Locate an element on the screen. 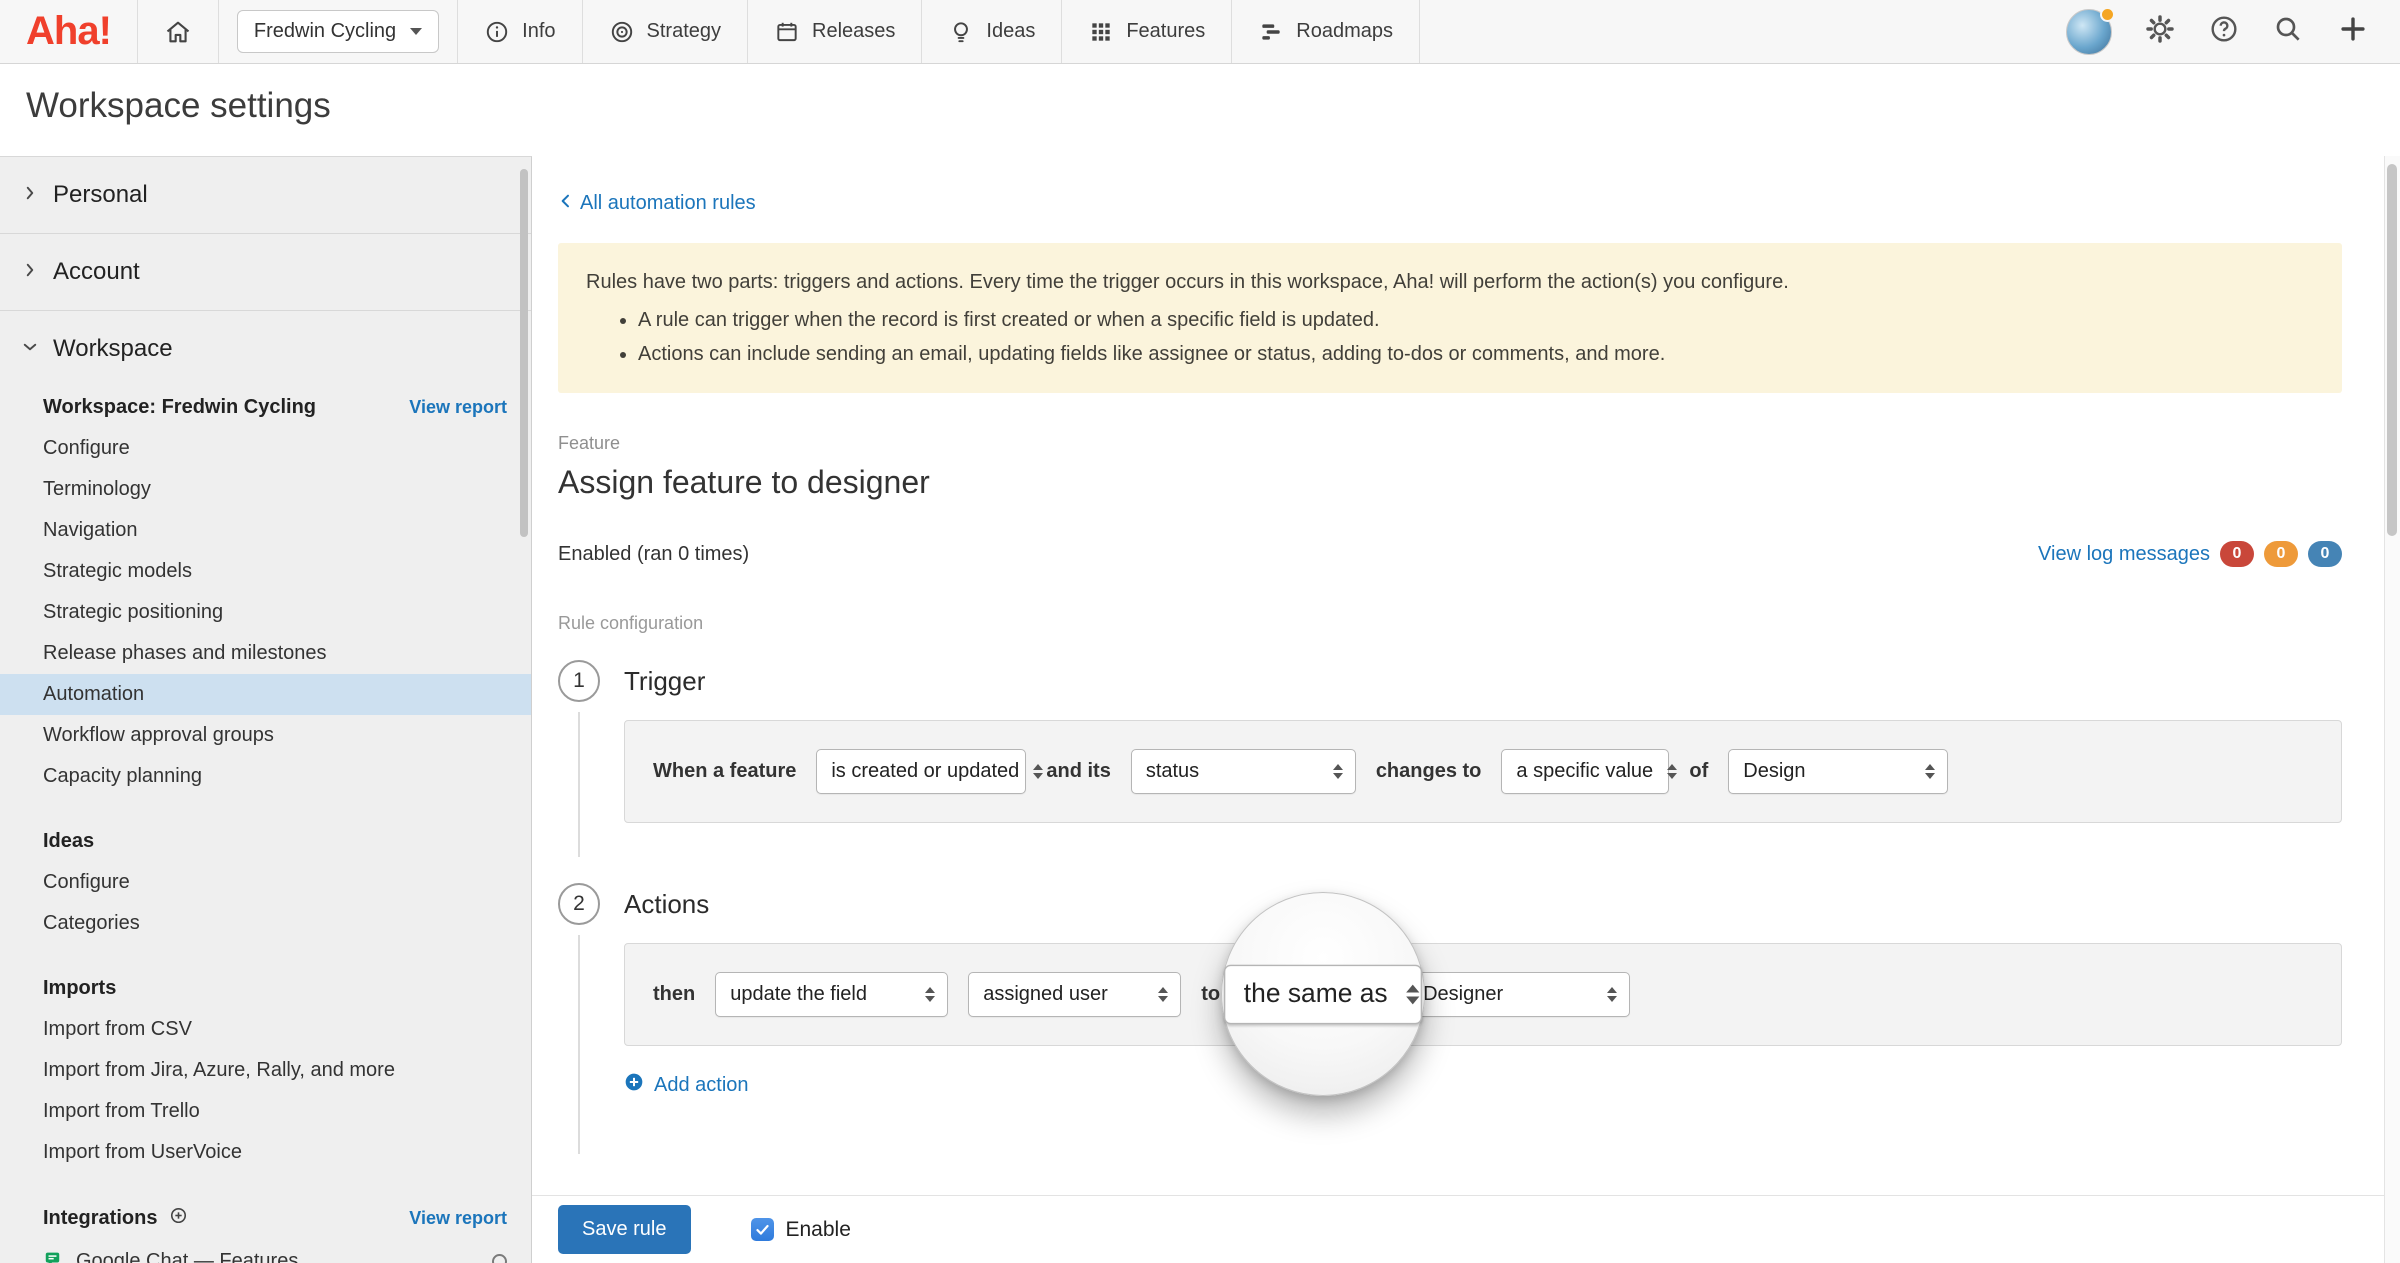 Image resolution: width=2400 pixels, height=1263 pixels. section-label: Account is located at coordinates (96, 271).